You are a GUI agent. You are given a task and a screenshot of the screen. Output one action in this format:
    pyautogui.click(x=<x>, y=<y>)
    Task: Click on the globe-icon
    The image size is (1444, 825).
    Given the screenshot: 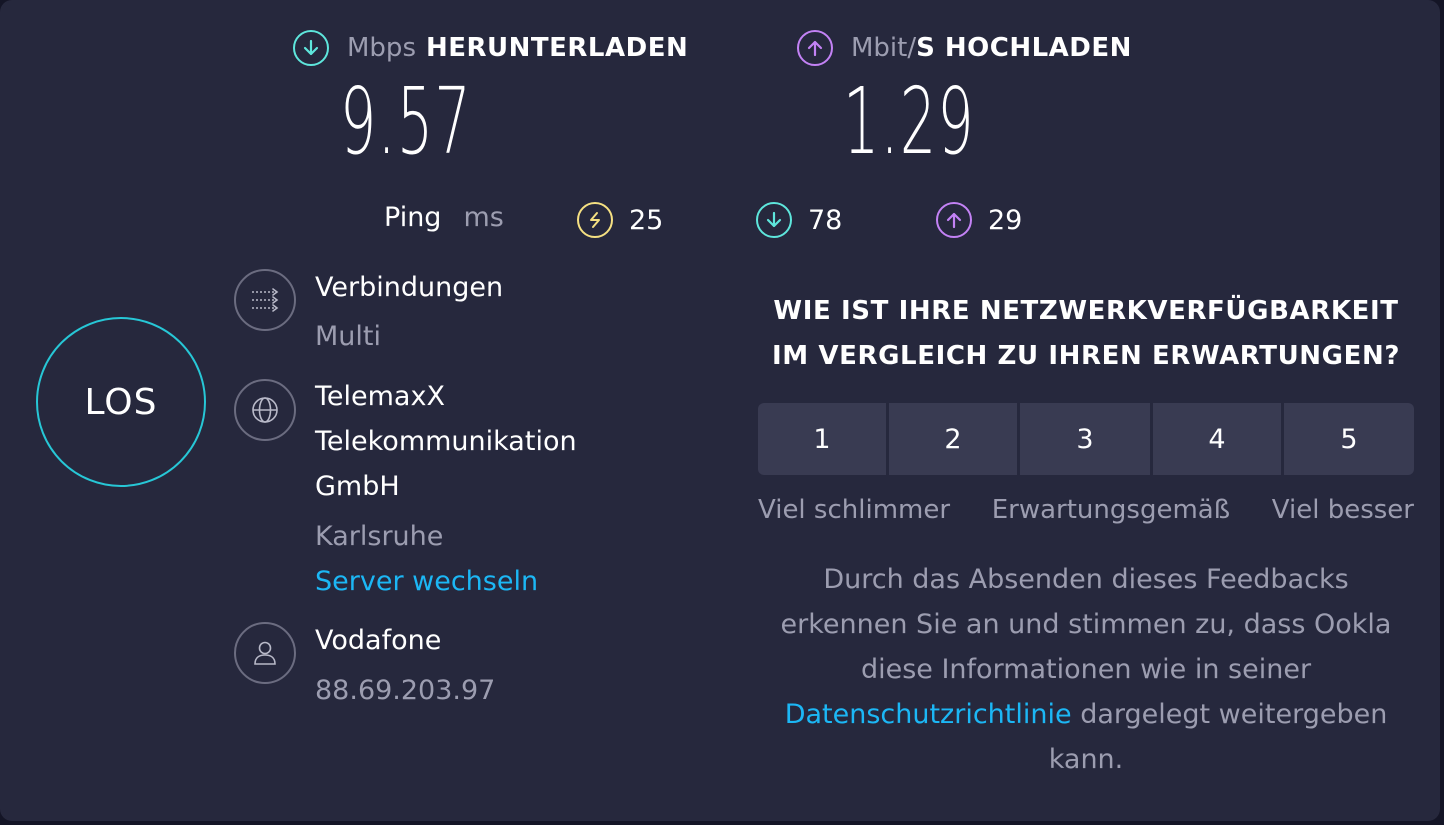 What is the action you would take?
    pyautogui.click(x=265, y=410)
    